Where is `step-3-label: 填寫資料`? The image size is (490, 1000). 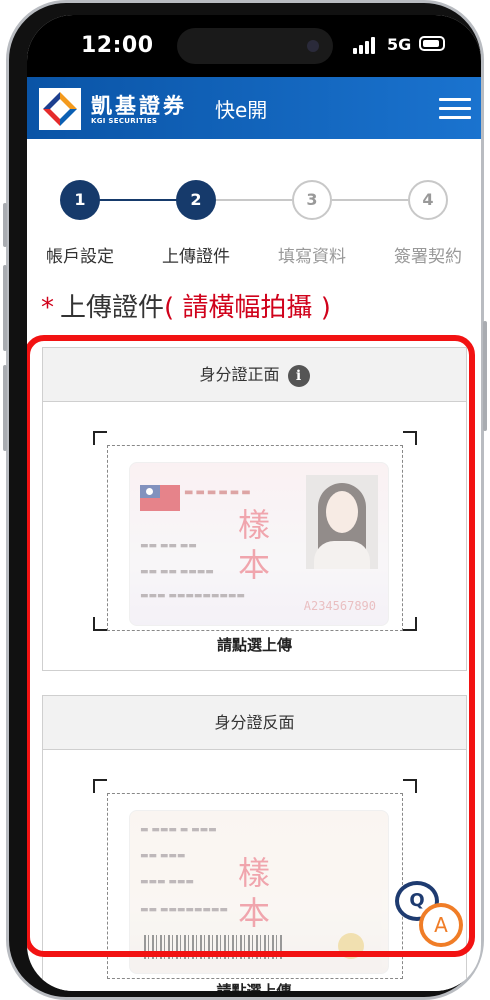 step-3-label: 填寫資料 is located at coordinates (312, 257).